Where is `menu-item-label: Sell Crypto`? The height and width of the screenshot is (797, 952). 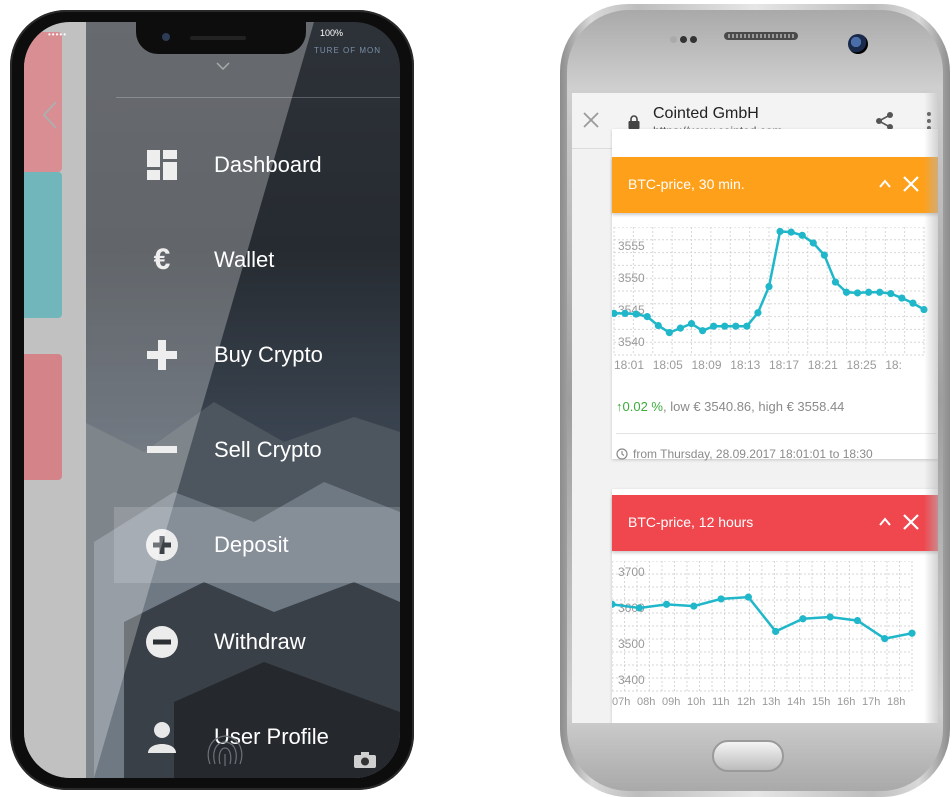
menu-item-label: Sell Crypto is located at coordinates (268, 449).